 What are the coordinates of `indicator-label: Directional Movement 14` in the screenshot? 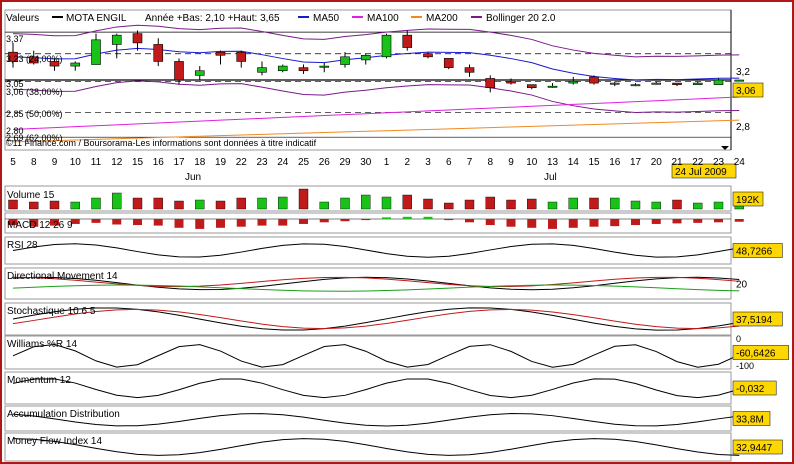 It's located at (62, 276).